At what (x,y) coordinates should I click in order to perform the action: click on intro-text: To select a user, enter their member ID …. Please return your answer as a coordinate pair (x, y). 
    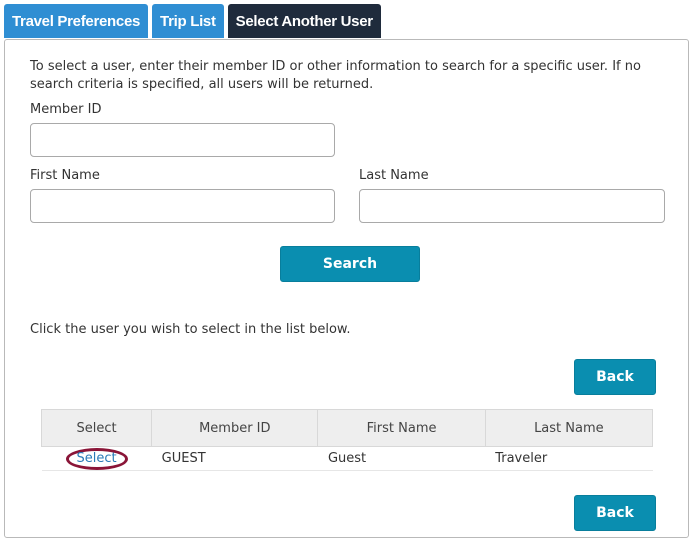
    Looking at the image, I should click on (335, 75).